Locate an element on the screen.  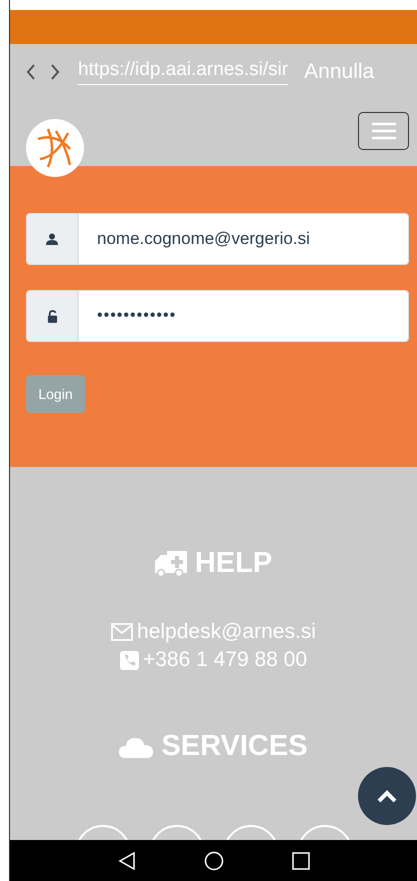
login-button: Login is located at coordinates (55, 394).